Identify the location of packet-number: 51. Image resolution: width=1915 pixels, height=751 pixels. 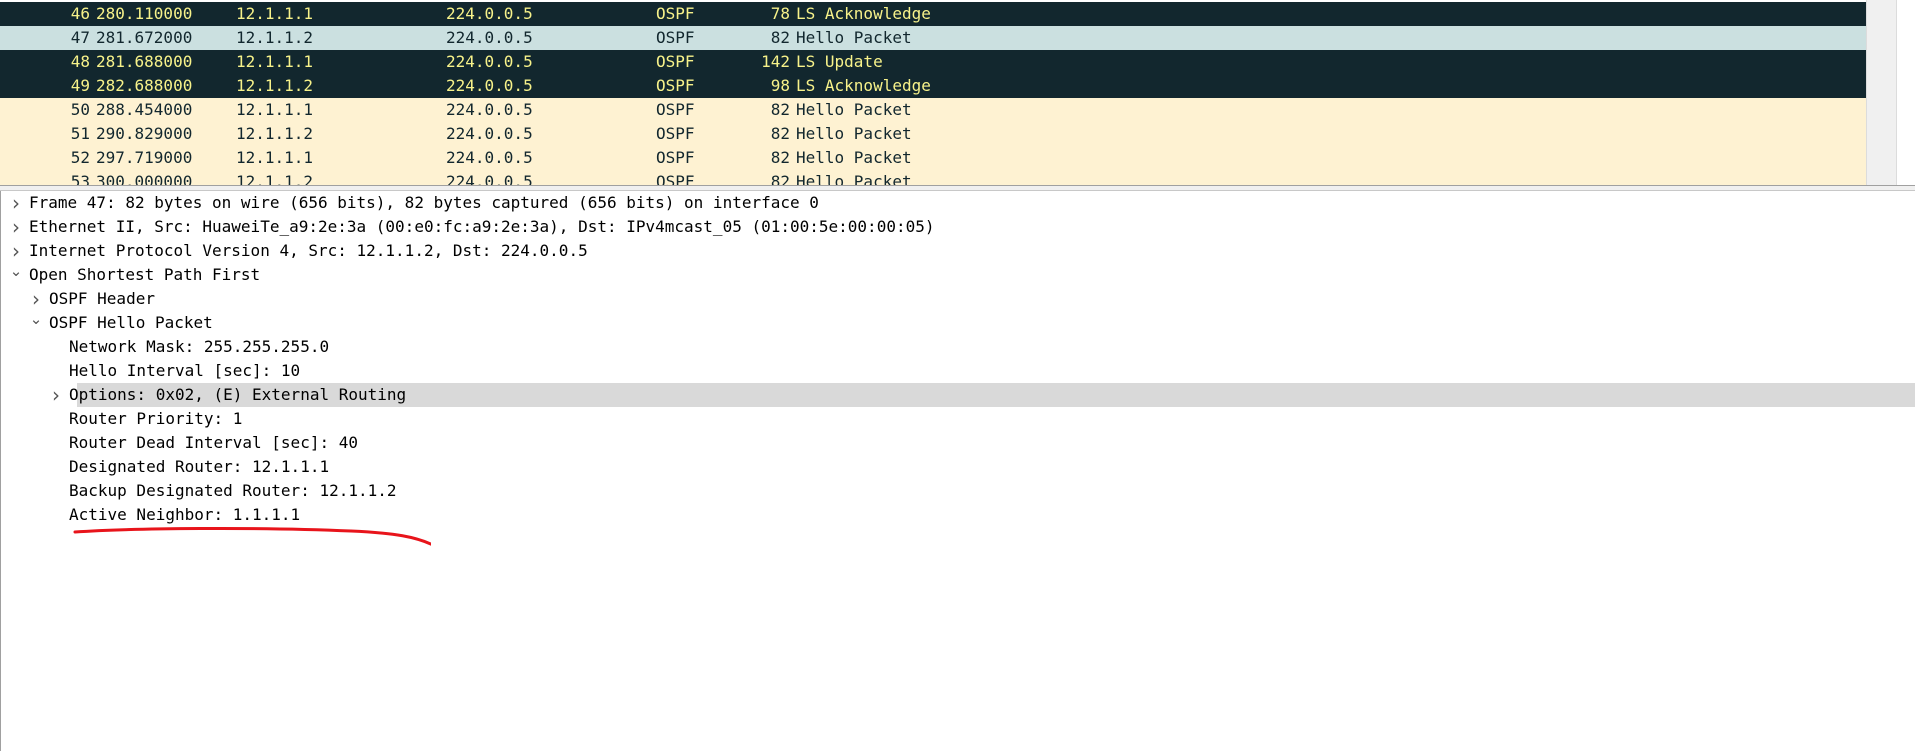
(80, 133).